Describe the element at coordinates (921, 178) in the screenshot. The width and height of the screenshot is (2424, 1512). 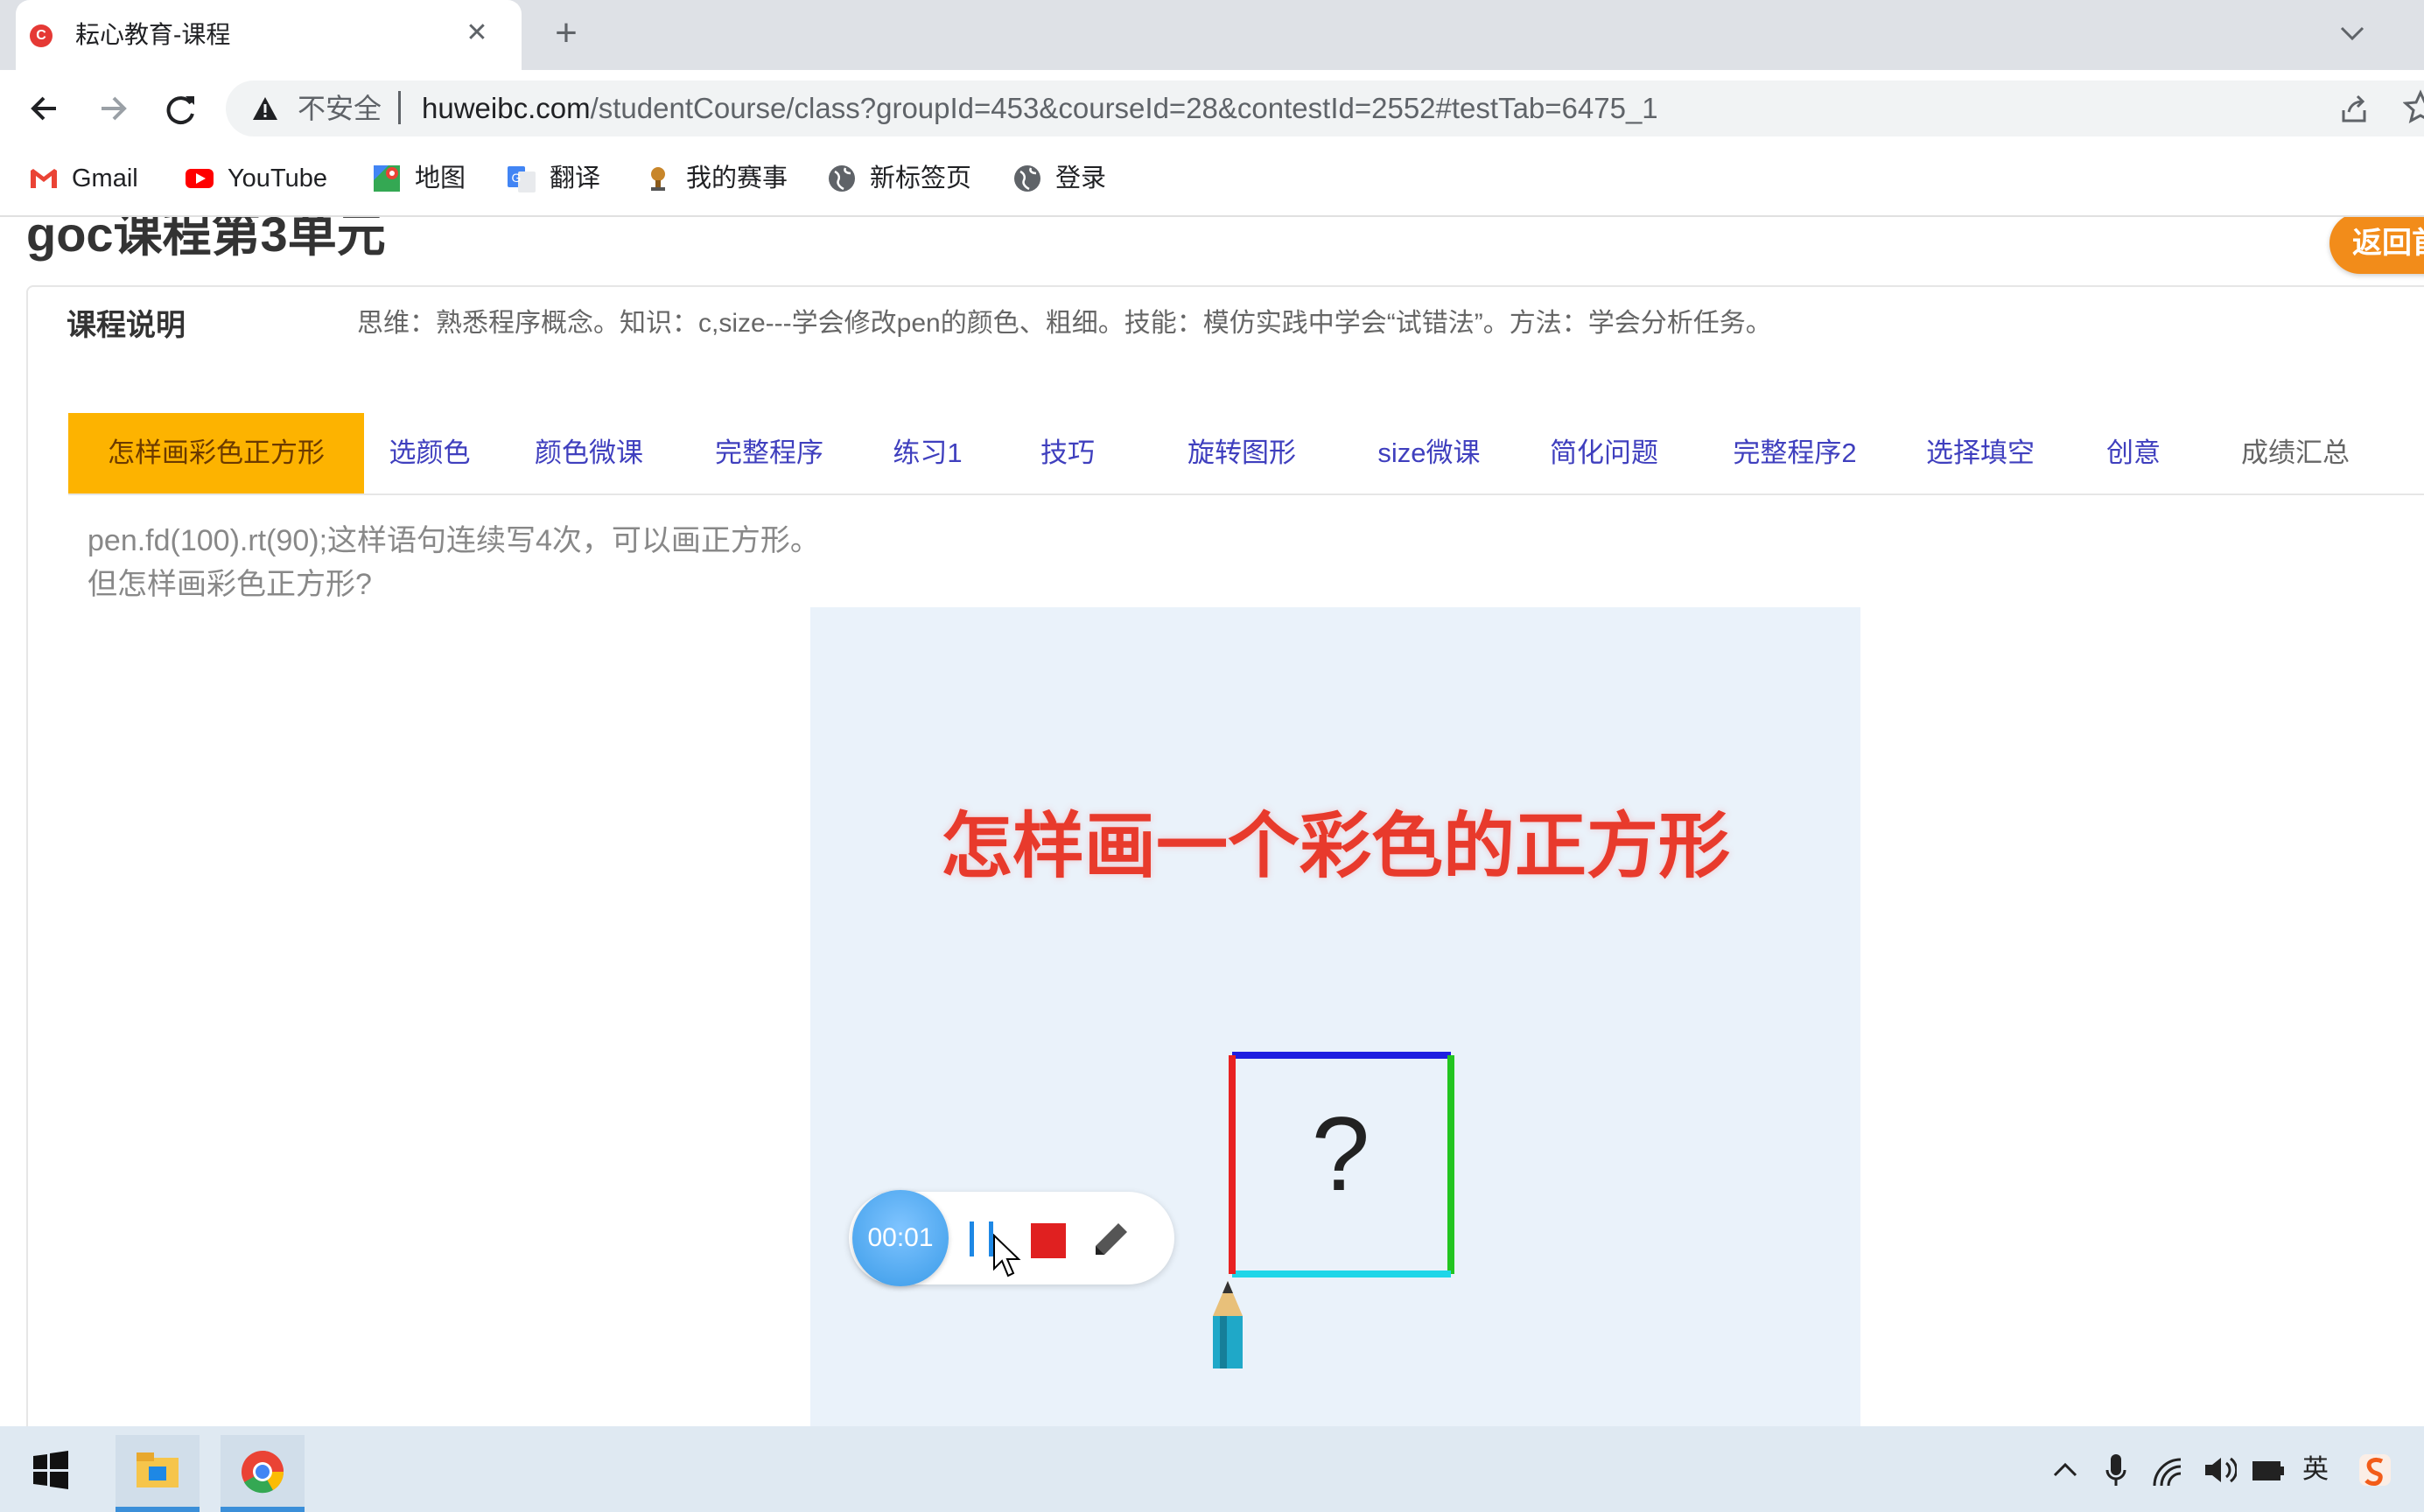
I see `bookmark-label: 新标签页` at that location.